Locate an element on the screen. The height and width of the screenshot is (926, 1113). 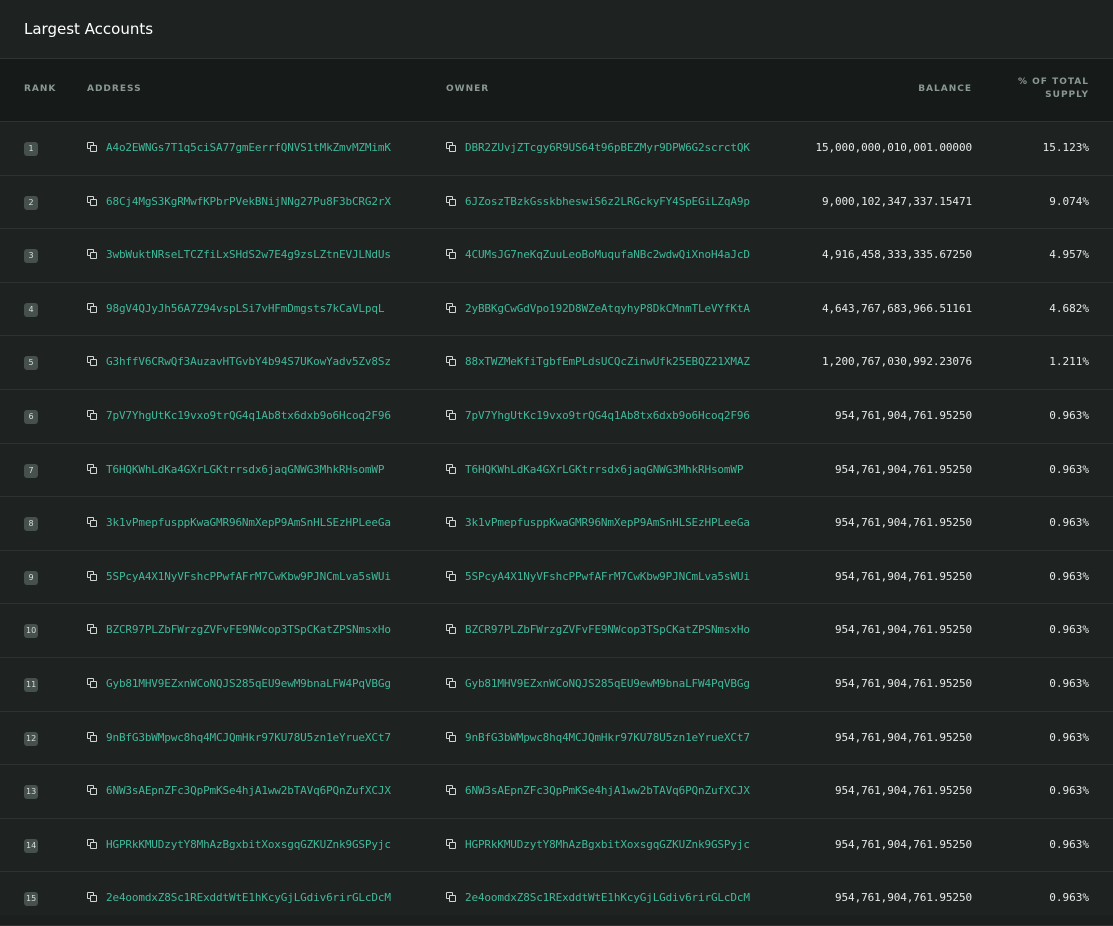
balance-value: 4,643,767,683,966.51161 is located at coordinates (896, 308).